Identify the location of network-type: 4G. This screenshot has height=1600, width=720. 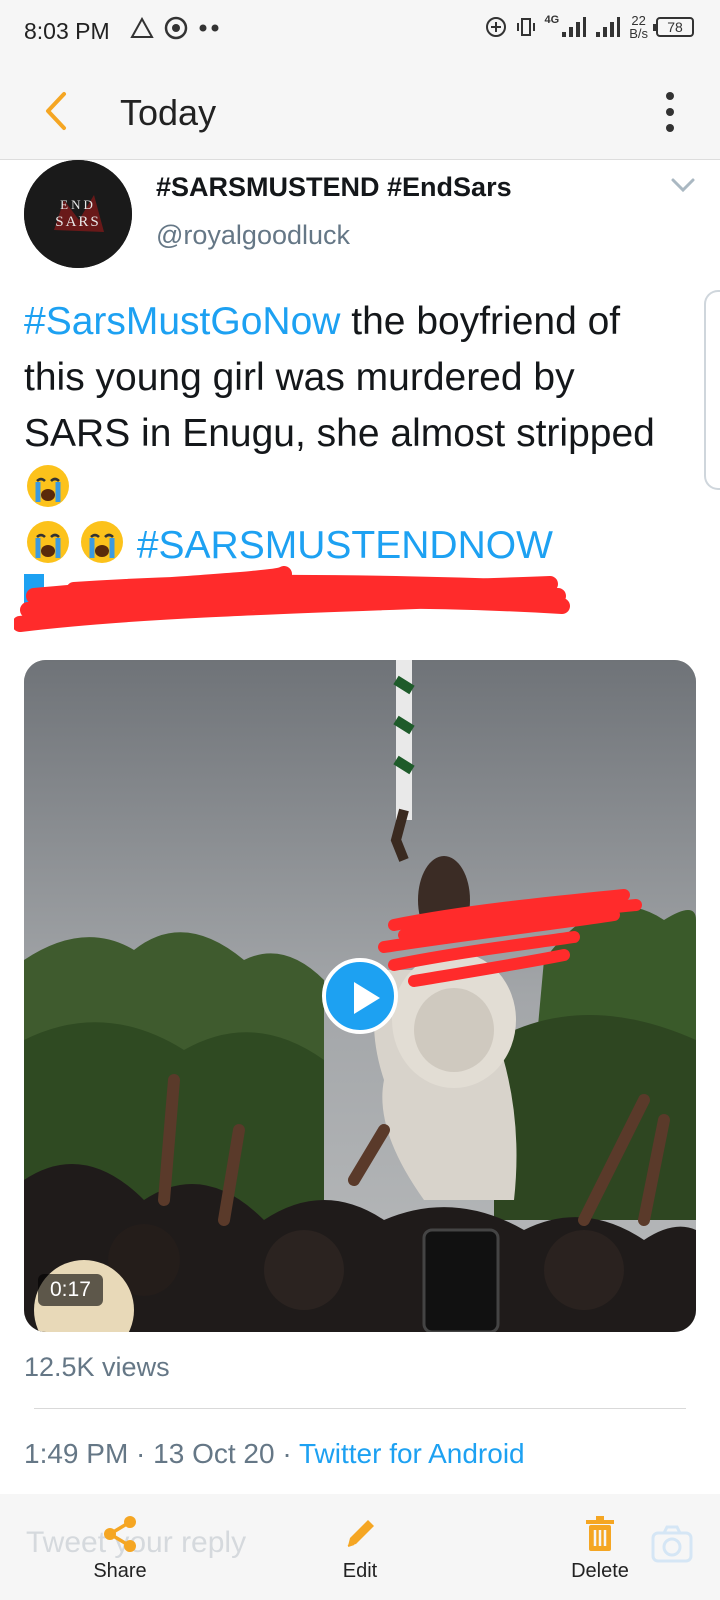
(552, 20).